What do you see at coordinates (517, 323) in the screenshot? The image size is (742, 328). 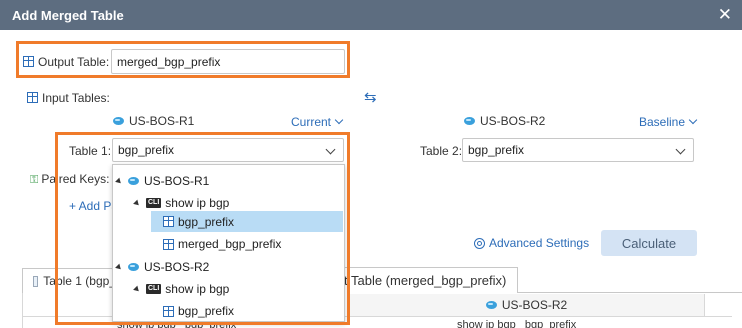 I see `grid-row-right: show ip bgp bgp_prefix` at bounding box center [517, 323].